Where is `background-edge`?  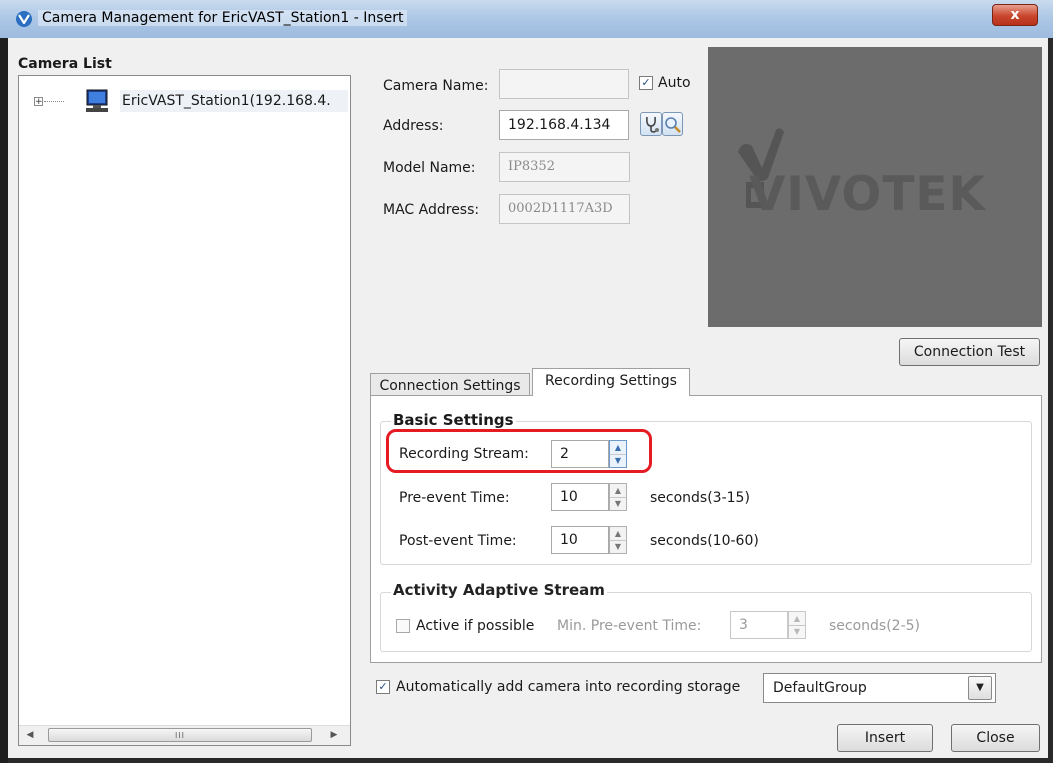 background-edge is located at coordinates (4, 400).